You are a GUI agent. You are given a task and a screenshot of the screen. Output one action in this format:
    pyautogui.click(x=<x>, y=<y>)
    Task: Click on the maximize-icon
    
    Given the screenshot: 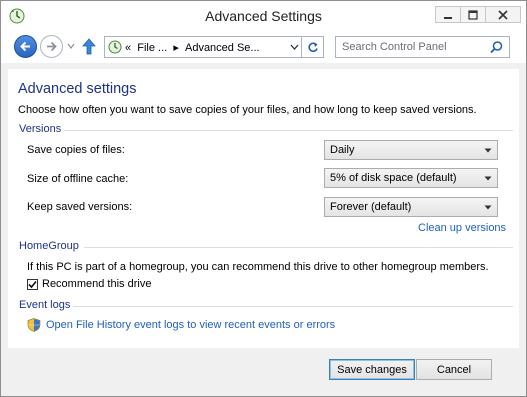 What is the action you would take?
    pyautogui.click(x=473, y=14)
    